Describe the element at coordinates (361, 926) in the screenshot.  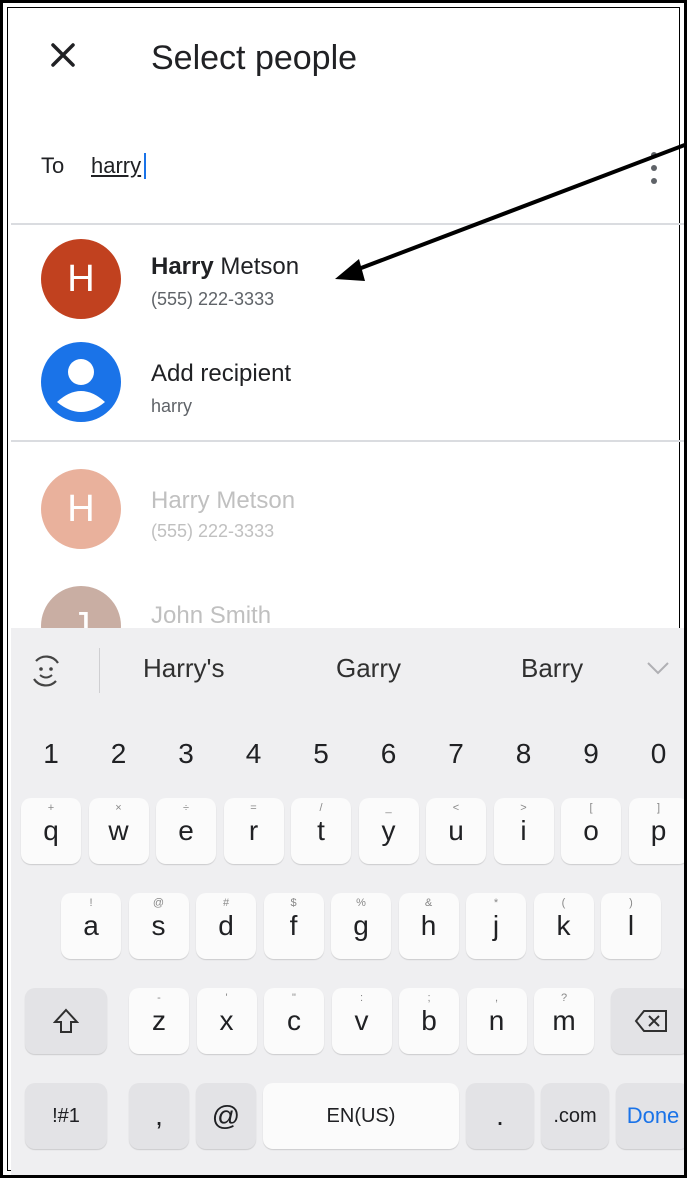
I see `key-g: % g` at that location.